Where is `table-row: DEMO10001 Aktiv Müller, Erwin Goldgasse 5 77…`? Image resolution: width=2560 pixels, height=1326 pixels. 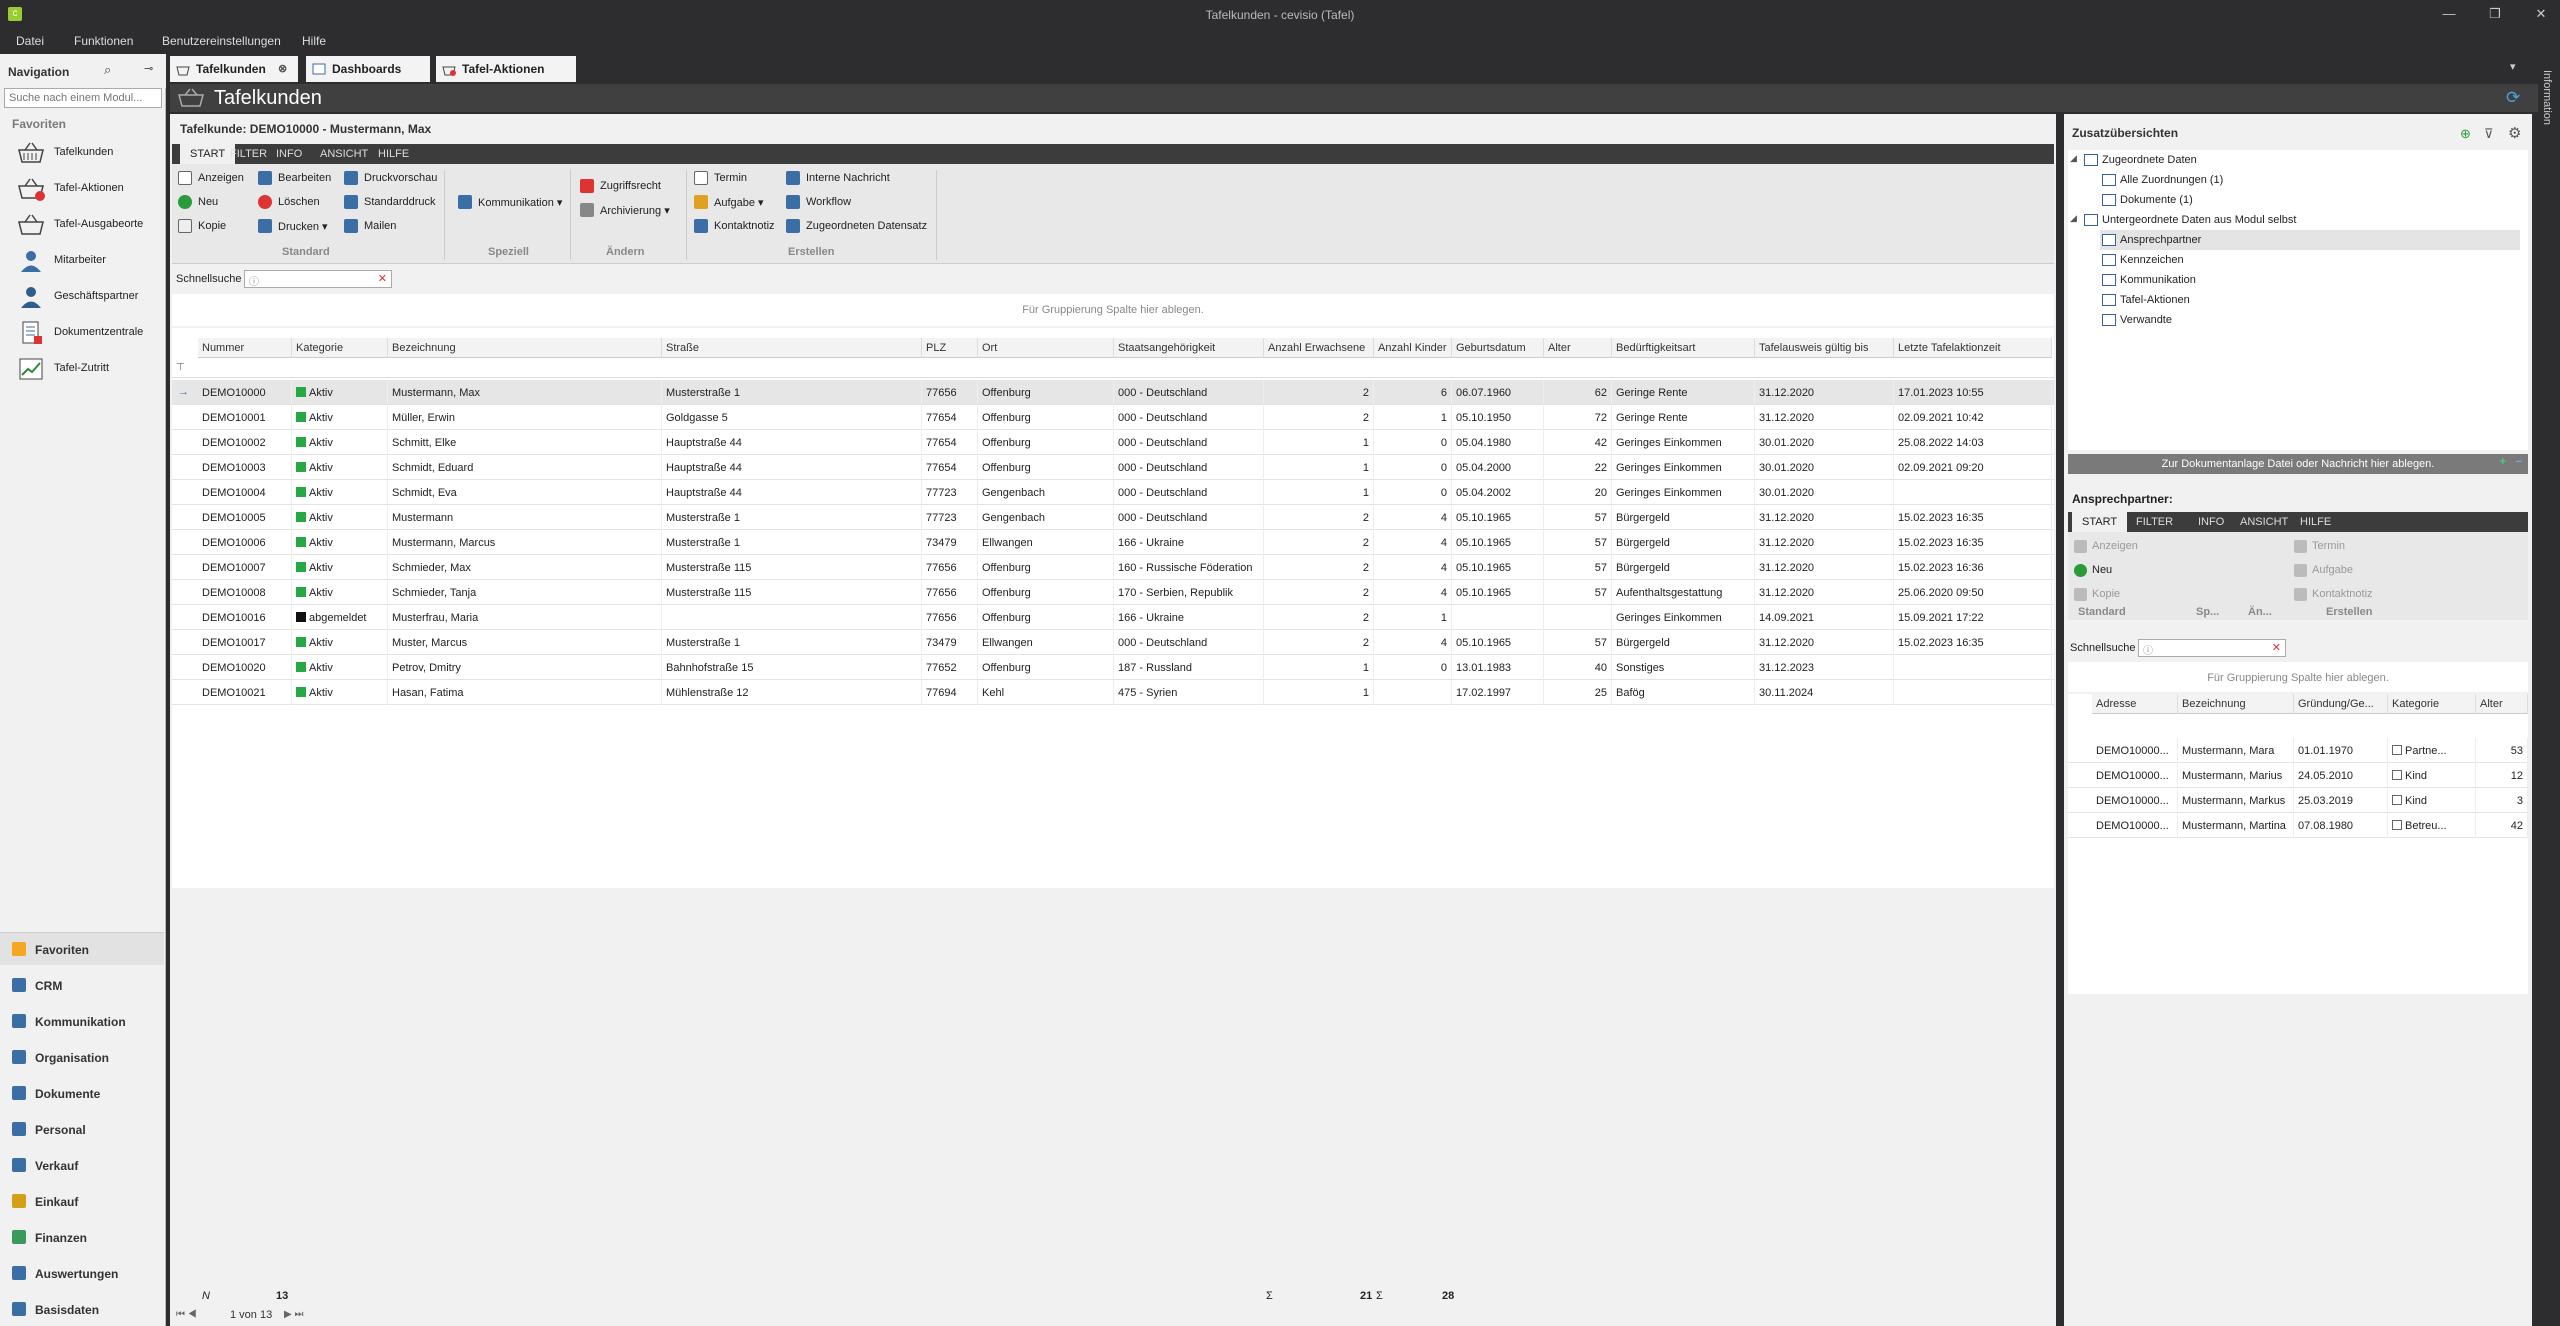
table-row: DEMO10001 Aktiv Müller, Erwin Goldgasse 5 77… is located at coordinates (1113, 417).